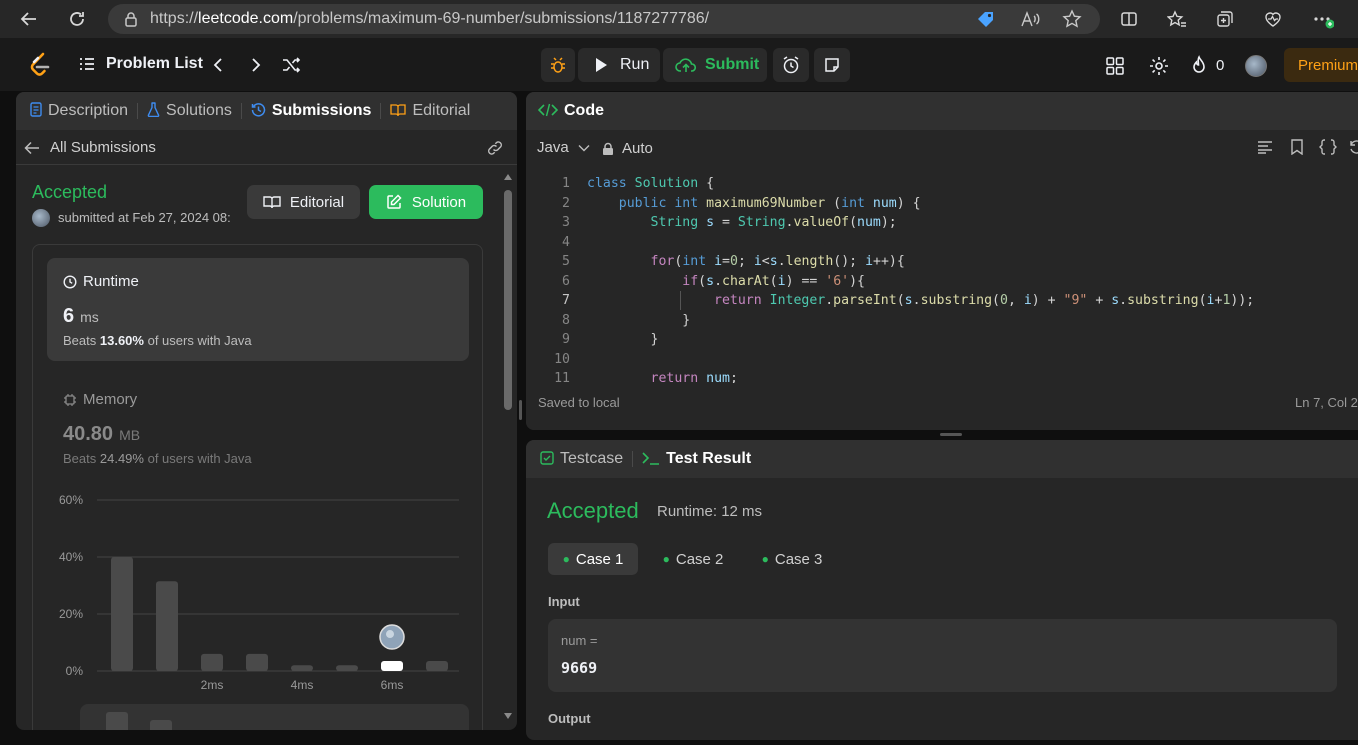 The width and height of the screenshot is (1358, 745). Describe the element at coordinates (508, 716) in the screenshot. I see `scroll-down-arrow-icon` at that location.